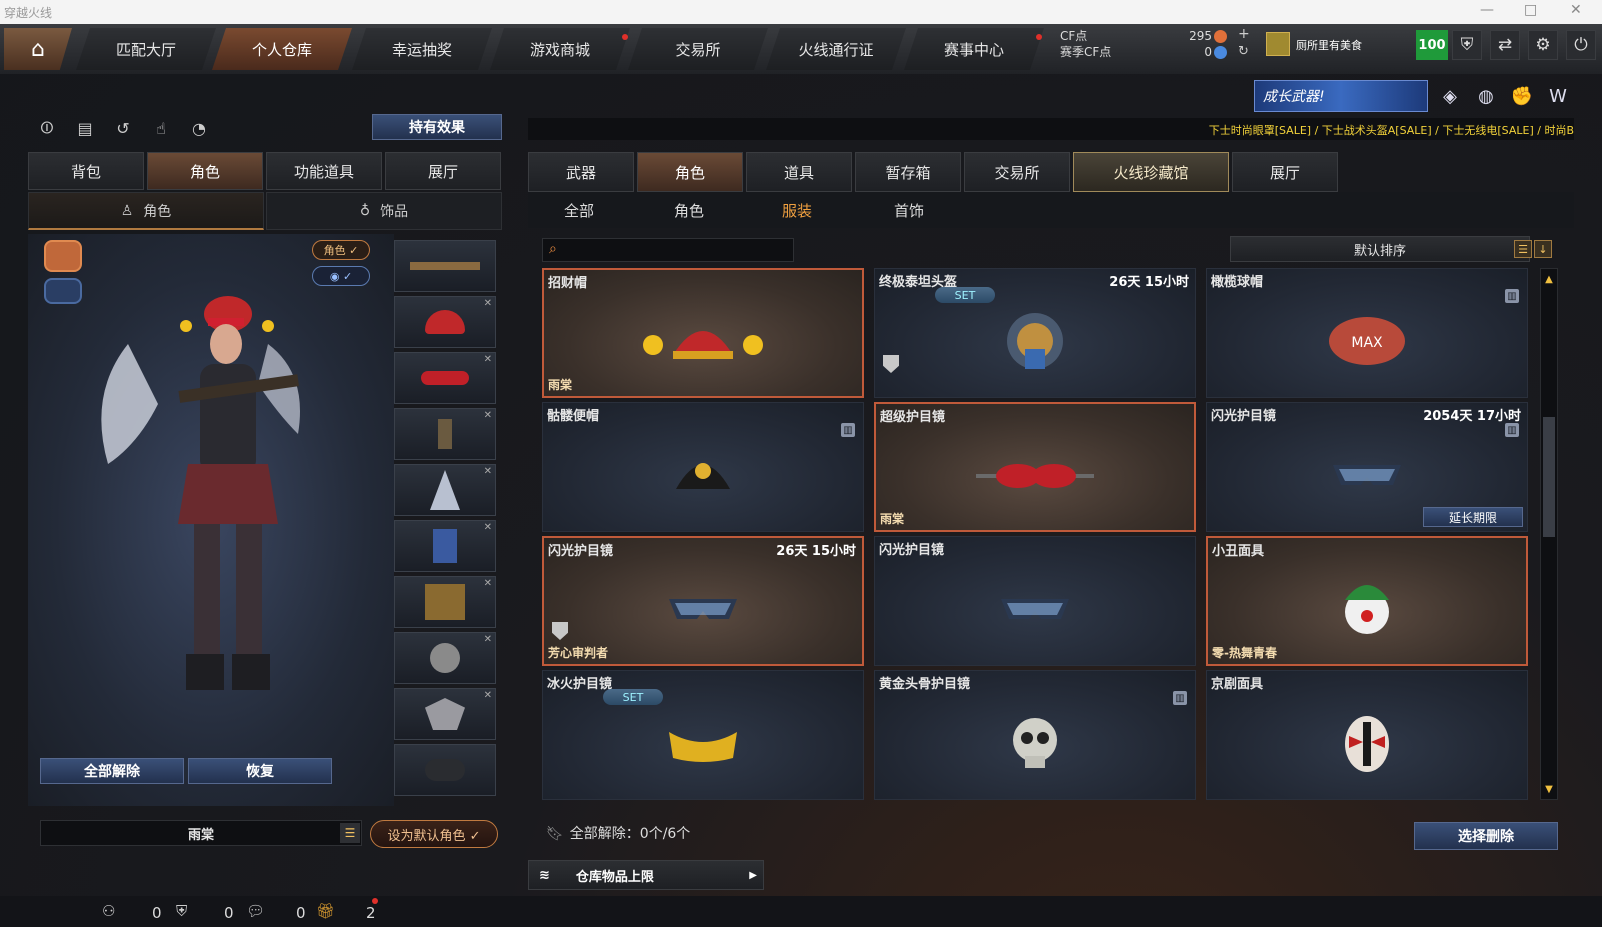 This screenshot has width=1602, height=927. What do you see at coordinates (86, 171) in the screenshot?
I see `left-tab-backpack: 背包` at bounding box center [86, 171].